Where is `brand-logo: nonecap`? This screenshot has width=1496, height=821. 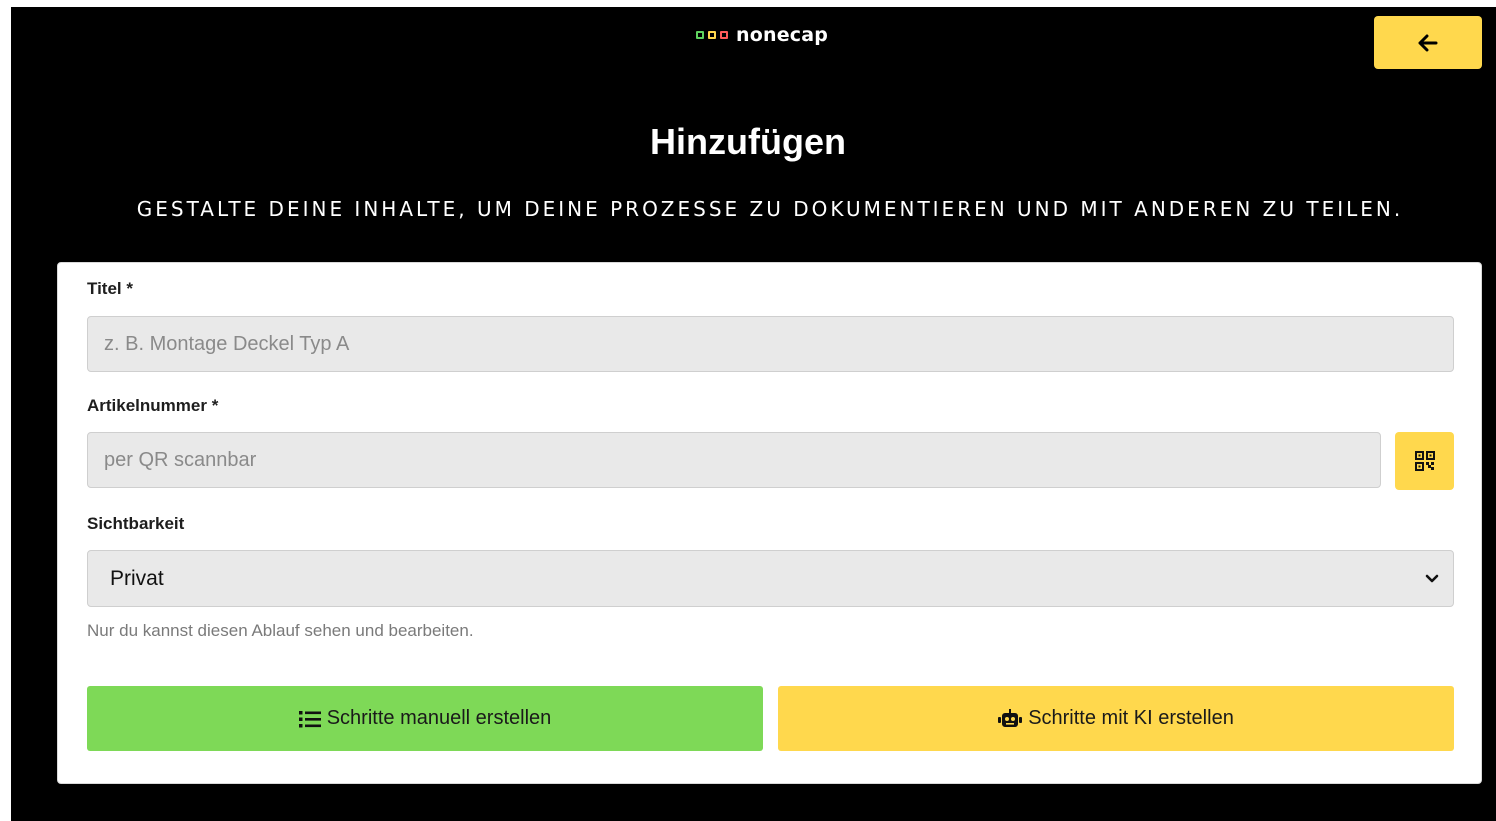
brand-logo: nonecap is located at coordinates (762, 35).